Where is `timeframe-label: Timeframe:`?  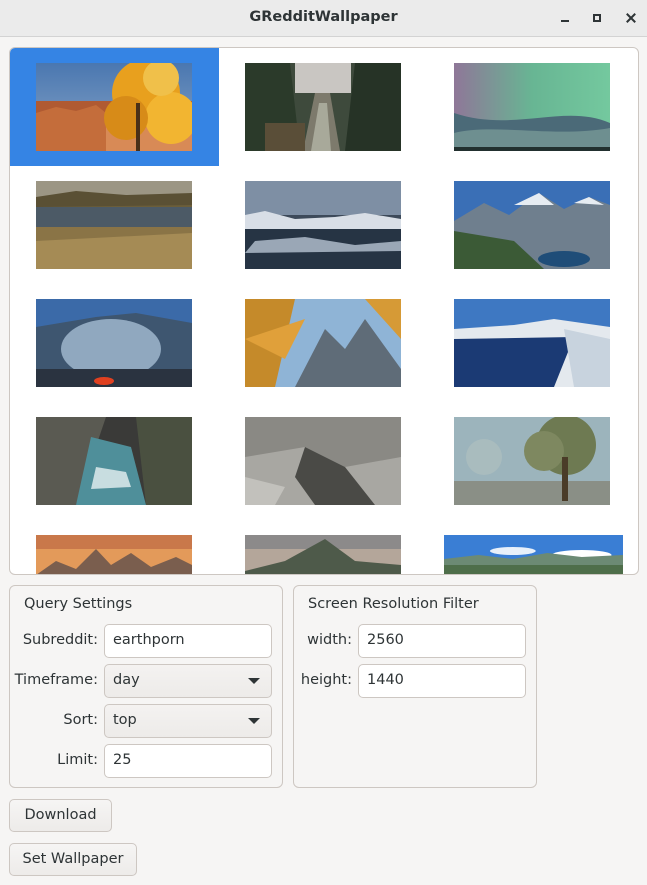 timeframe-label: Timeframe: is located at coordinates (56, 680).